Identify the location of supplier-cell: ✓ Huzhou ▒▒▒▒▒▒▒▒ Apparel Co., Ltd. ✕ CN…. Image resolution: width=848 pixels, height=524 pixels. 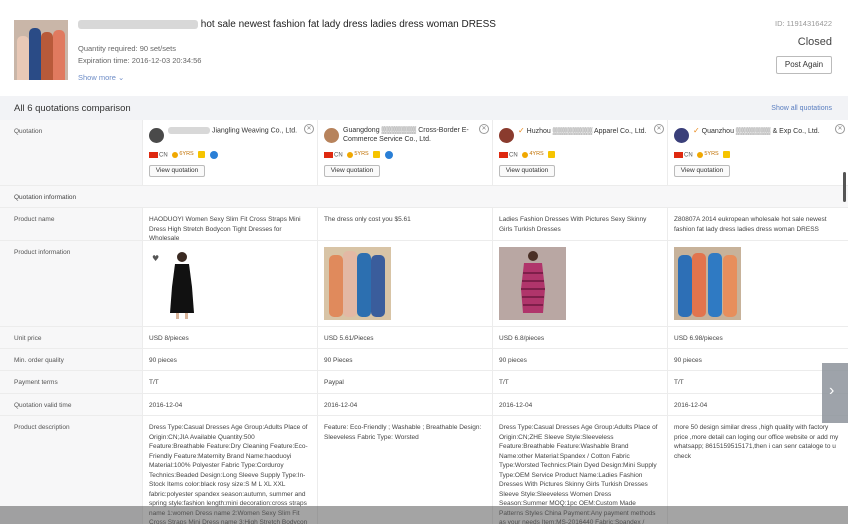
(580, 152).